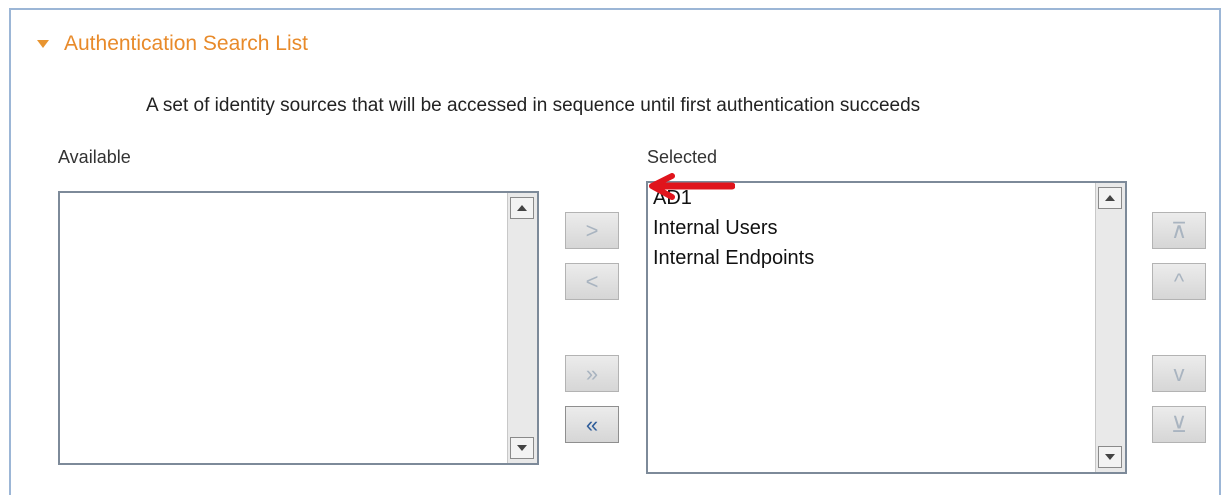 The image size is (1222, 495). What do you see at coordinates (682, 157) in the screenshot?
I see `selected-label: Selected` at bounding box center [682, 157].